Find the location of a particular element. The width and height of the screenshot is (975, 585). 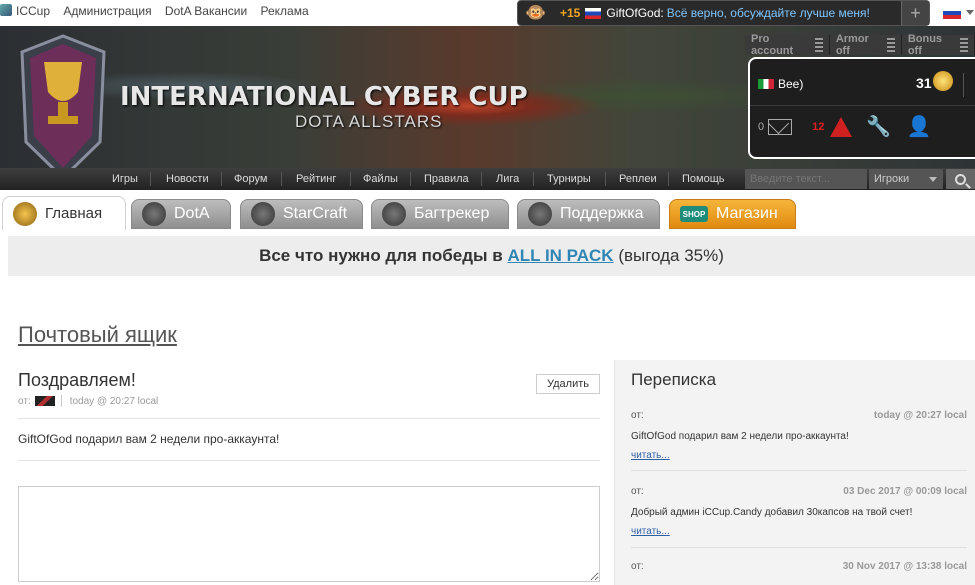

alert-count: 12 is located at coordinates (818, 127).